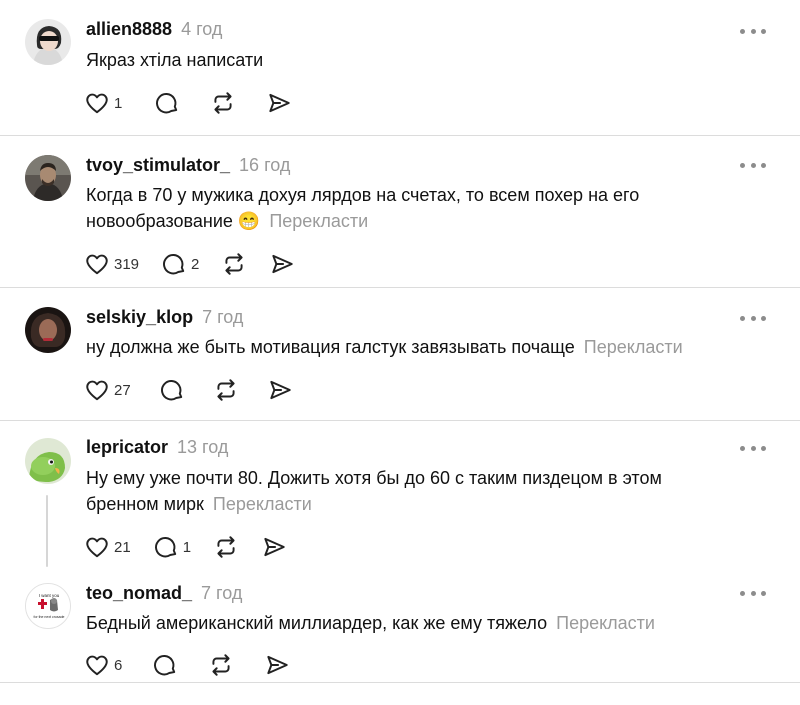  I want to click on username: lepricator, so click(127, 447).